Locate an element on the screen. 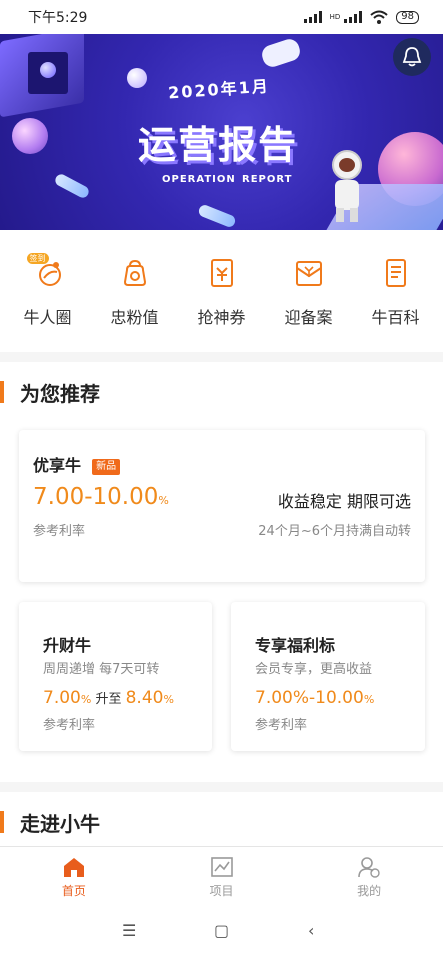 The width and height of the screenshot is (443, 960). new-badge: 新品 is located at coordinates (106, 467).